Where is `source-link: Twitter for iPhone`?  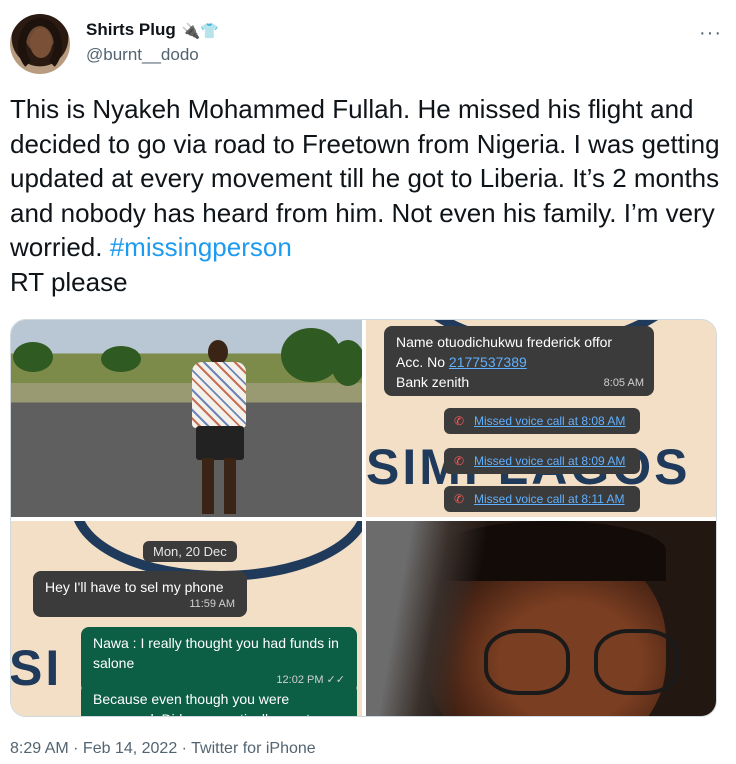
source-link: Twitter for iPhone is located at coordinates (253, 748).